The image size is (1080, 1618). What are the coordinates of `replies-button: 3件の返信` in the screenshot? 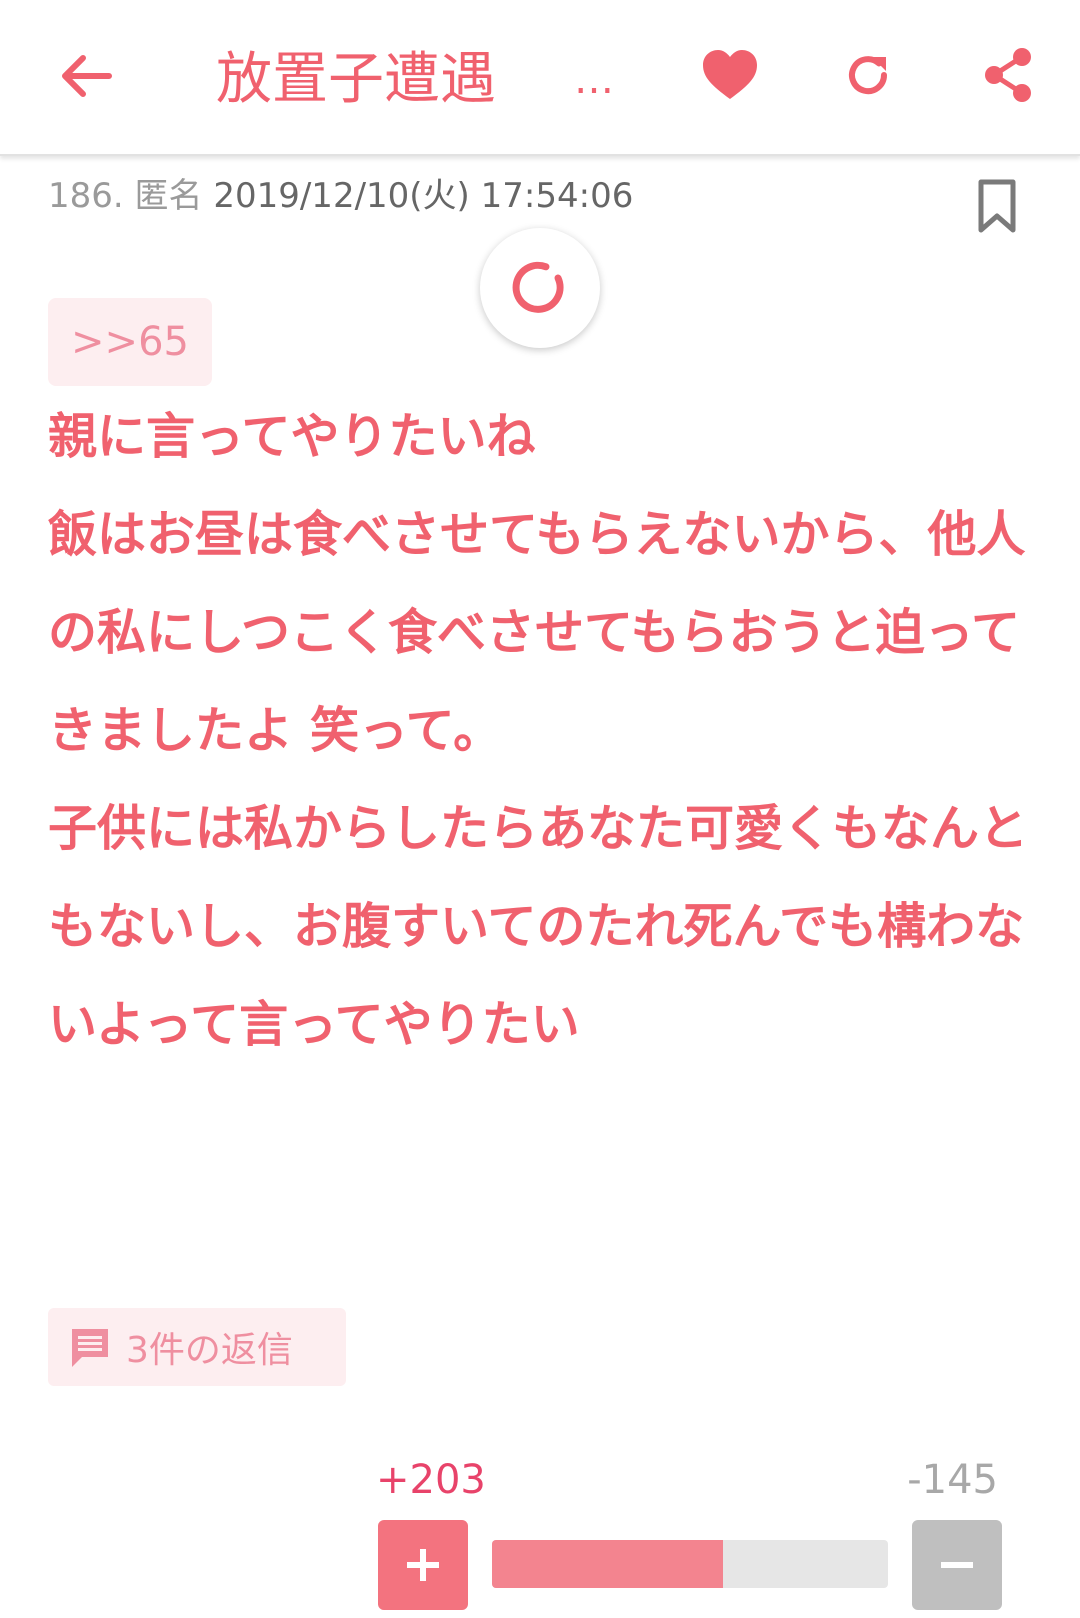 It's located at (197, 1347).